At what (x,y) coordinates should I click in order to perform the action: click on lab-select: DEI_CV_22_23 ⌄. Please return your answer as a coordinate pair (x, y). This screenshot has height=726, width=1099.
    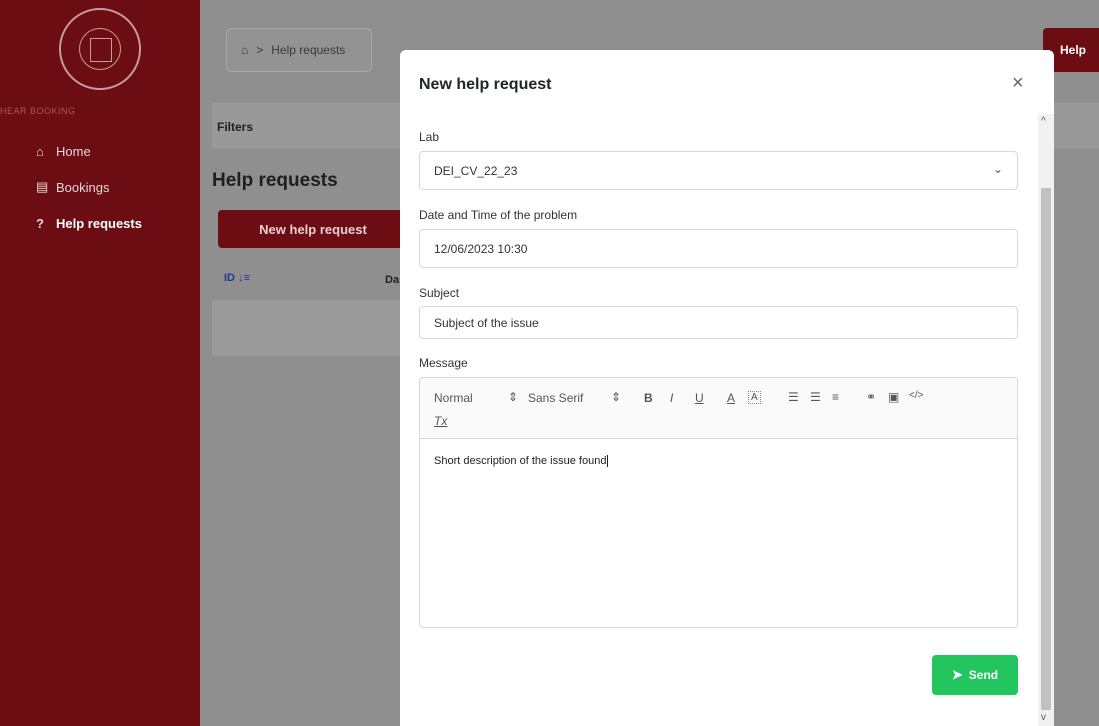
    Looking at the image, I should click on (718, 170).